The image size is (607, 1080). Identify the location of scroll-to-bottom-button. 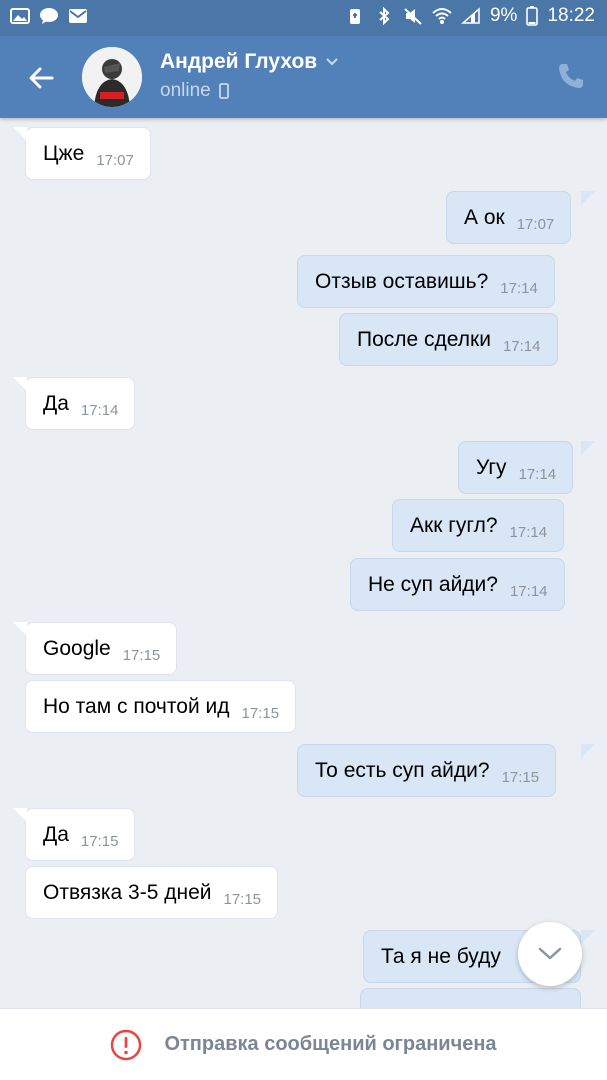
(550, 954).